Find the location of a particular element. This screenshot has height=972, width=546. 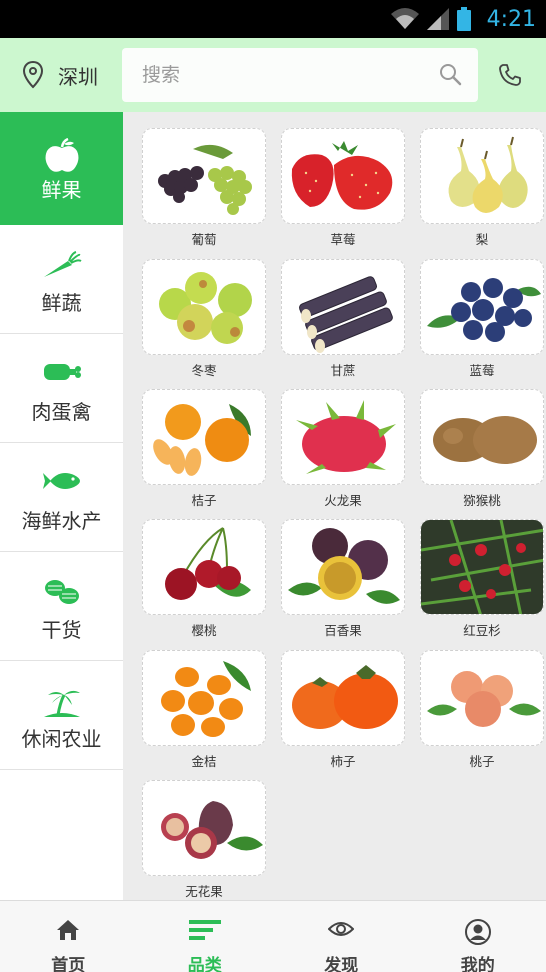

product-card-kiwi: 猕猴桃 is located at coordinates (482, 449).